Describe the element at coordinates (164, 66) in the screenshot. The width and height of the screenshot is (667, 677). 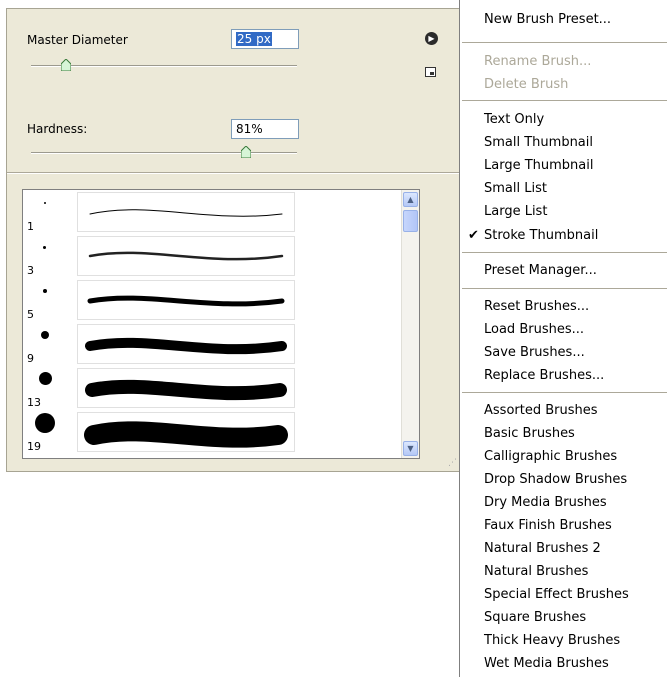
I see `master-diameter-slider-track` at that location.